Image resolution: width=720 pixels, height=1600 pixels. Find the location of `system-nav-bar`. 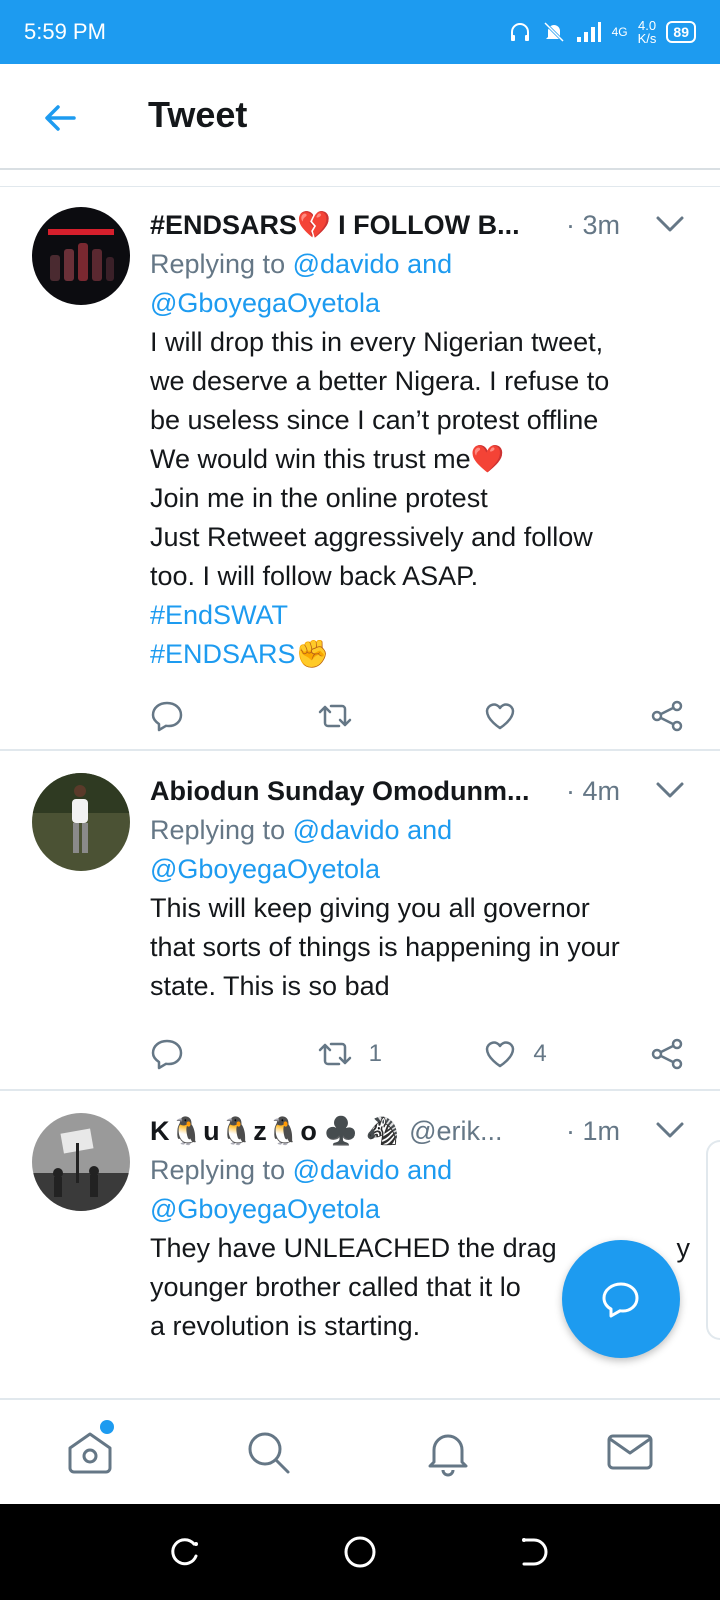

system-nav-bar is located at coordinates (360, 1552).